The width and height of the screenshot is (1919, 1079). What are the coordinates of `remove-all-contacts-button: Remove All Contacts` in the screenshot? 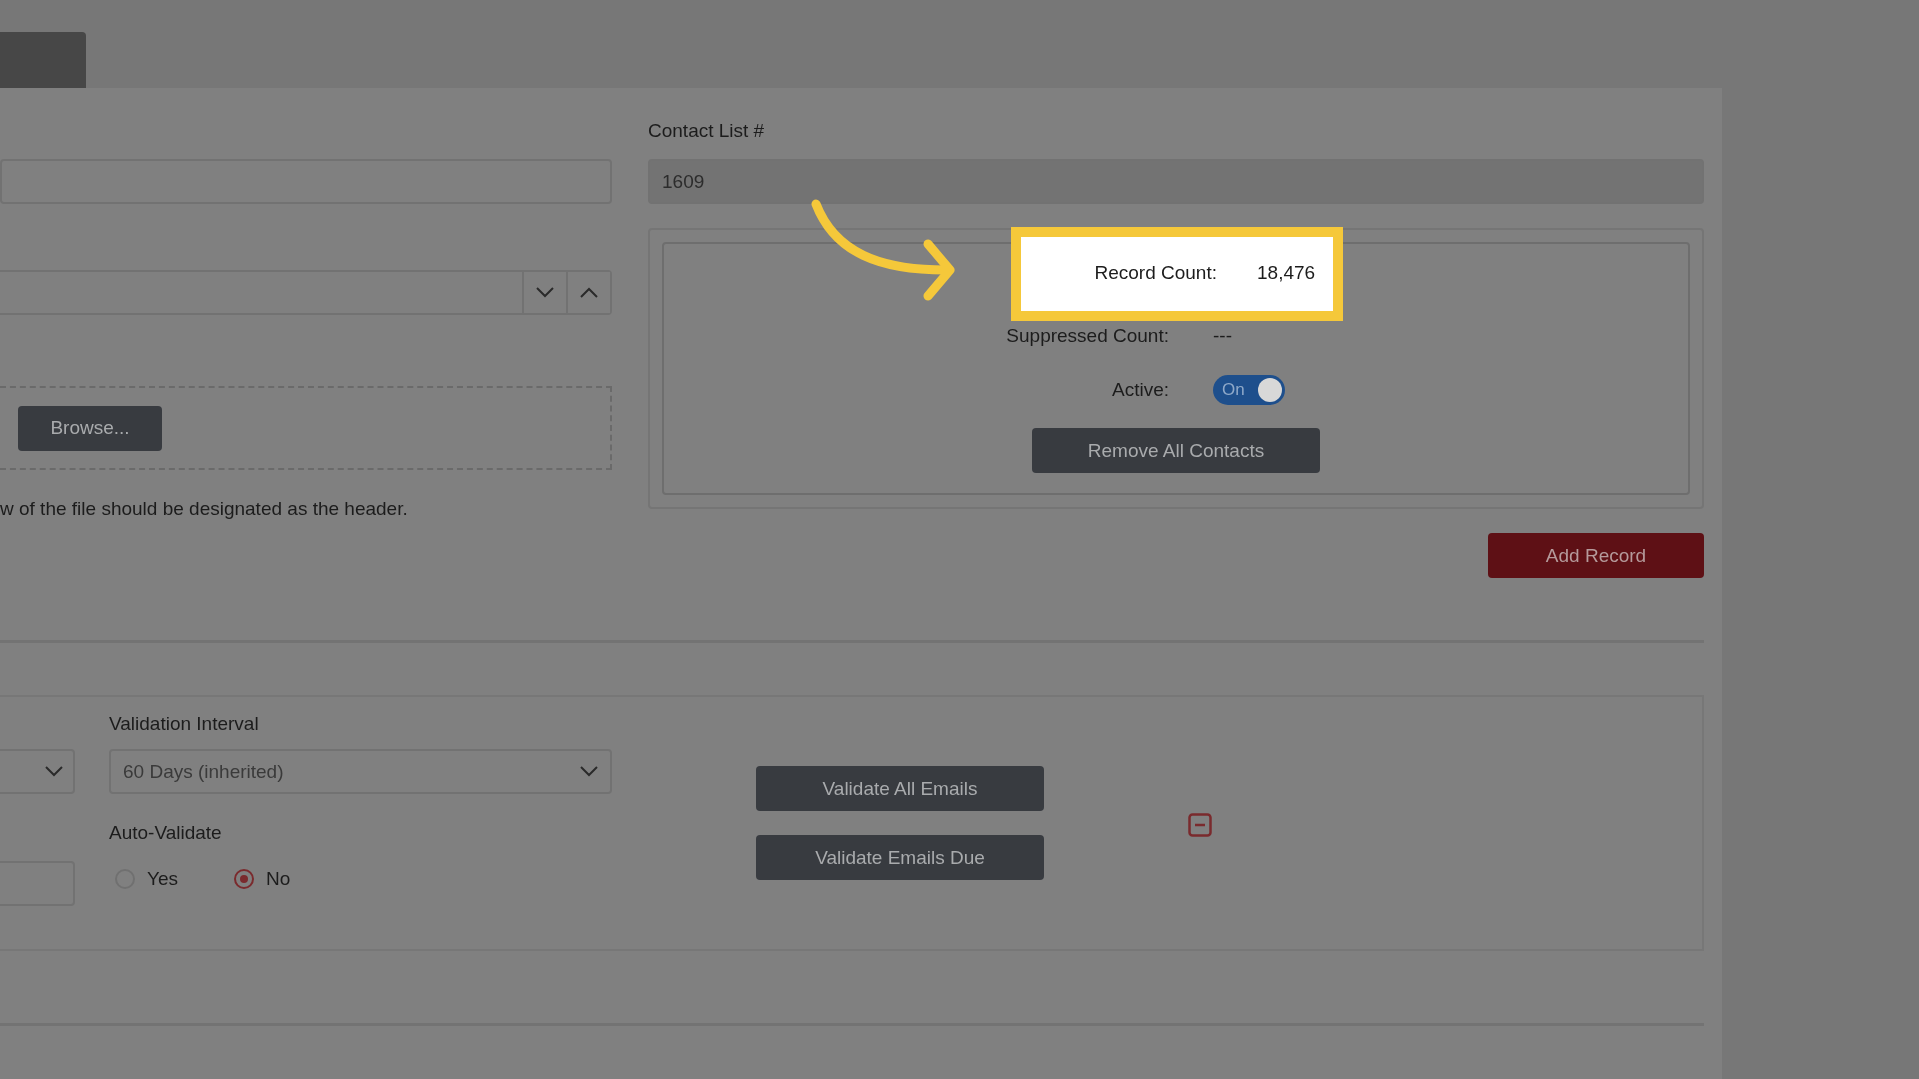 It's located at (1176, 450).